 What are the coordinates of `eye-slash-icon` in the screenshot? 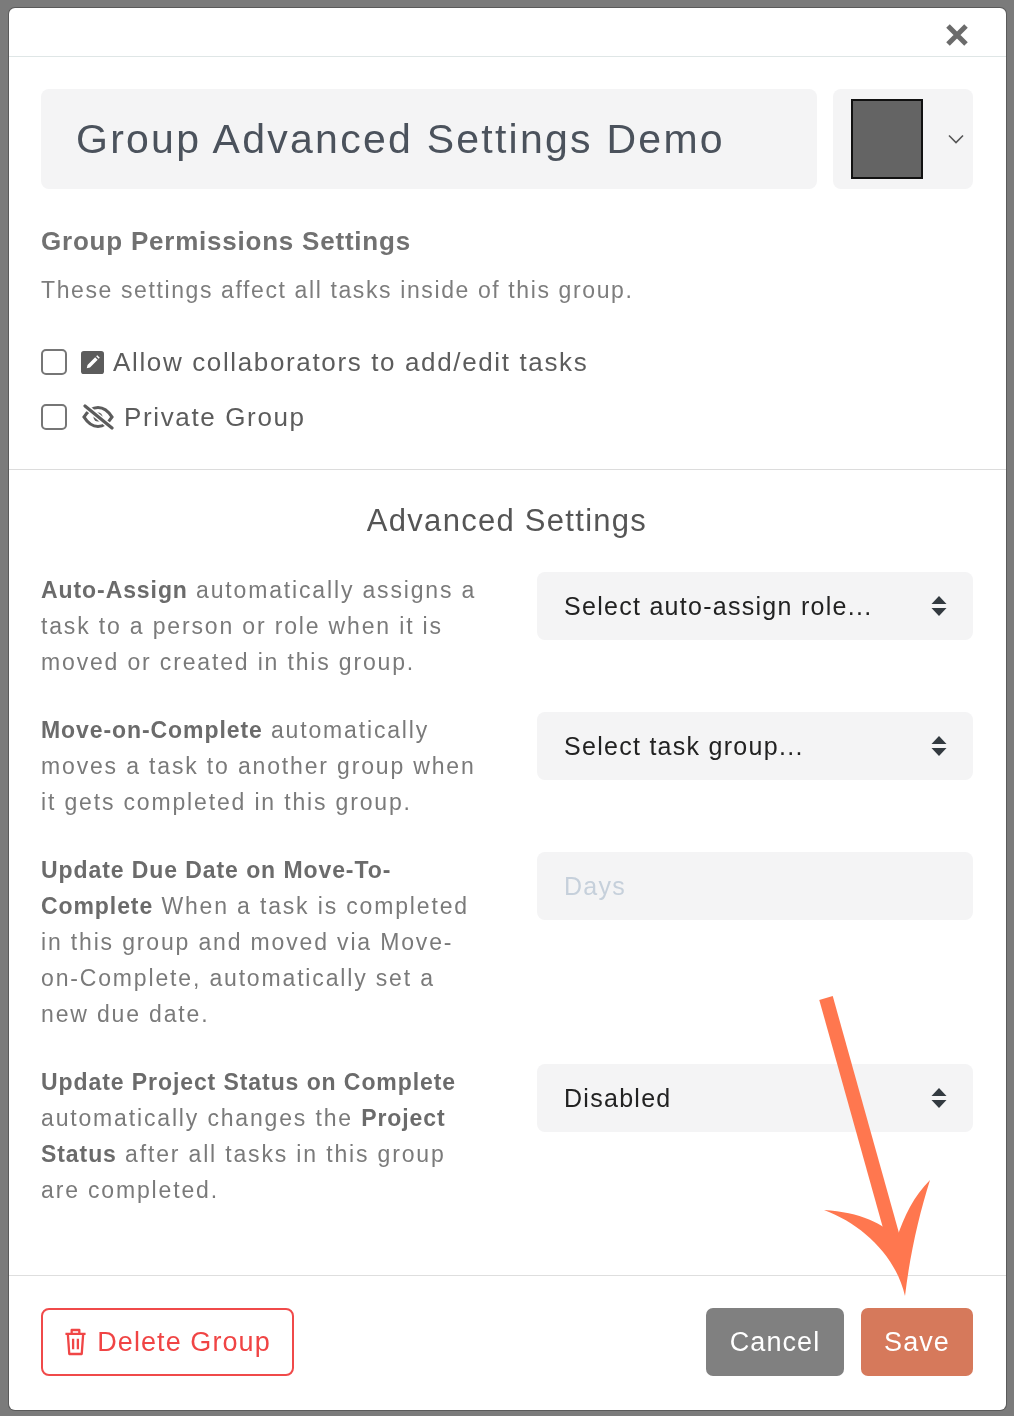 It's located at (98, 417).